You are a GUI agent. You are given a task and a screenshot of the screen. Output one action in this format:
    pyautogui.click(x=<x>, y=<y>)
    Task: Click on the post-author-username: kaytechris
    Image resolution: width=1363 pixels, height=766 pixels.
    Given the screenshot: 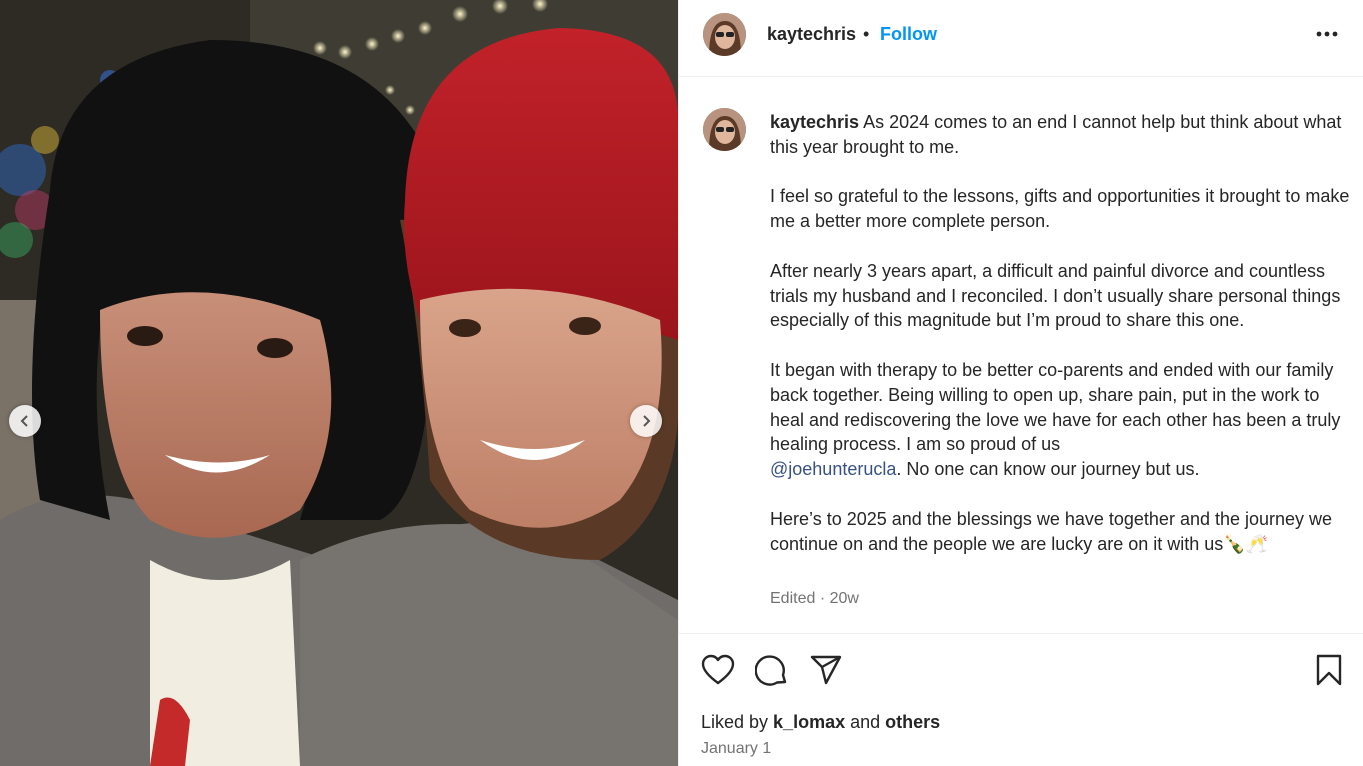 What is the action you would take?
    pyautogui.click(x=811, y=34)
    